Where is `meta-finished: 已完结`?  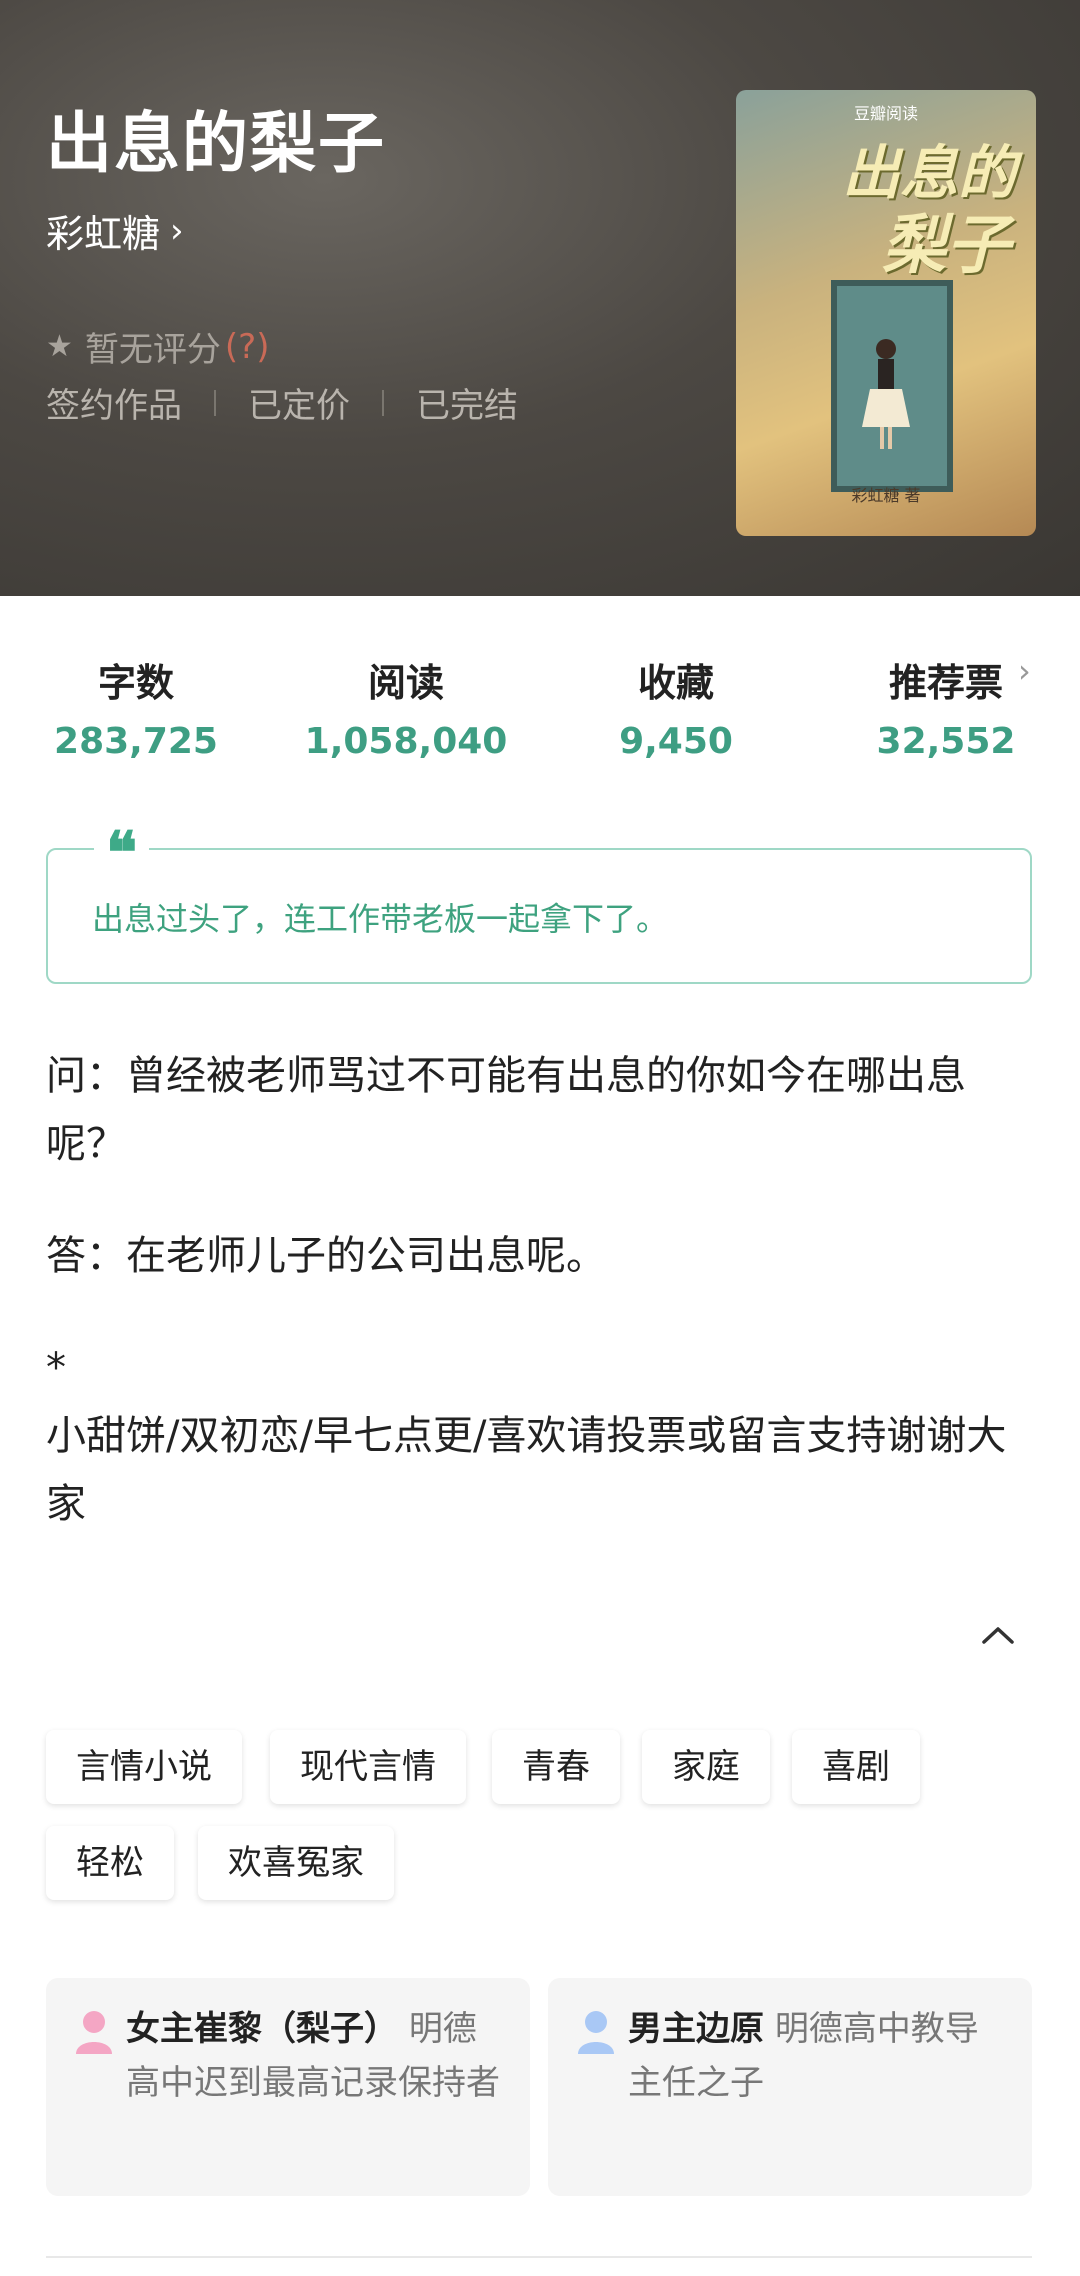
meta-finished: 已完结 is located at coordinates (467, 406).